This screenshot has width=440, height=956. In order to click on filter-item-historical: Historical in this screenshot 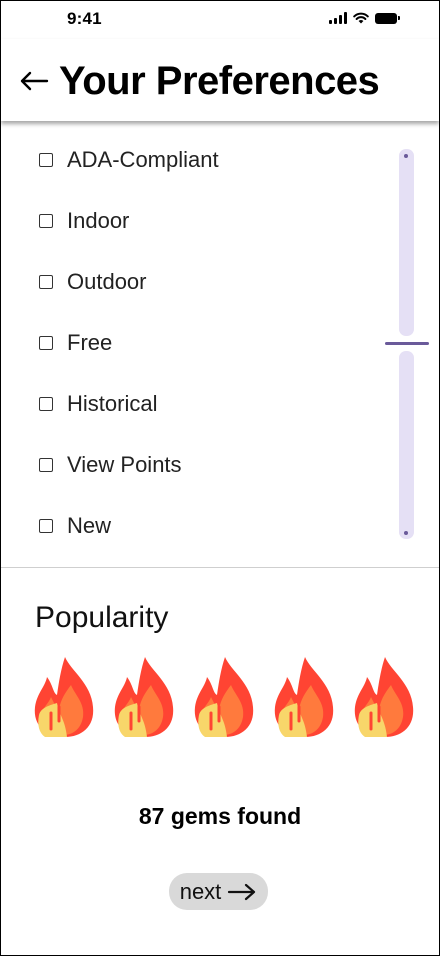, I will do `click(98, 404)`.